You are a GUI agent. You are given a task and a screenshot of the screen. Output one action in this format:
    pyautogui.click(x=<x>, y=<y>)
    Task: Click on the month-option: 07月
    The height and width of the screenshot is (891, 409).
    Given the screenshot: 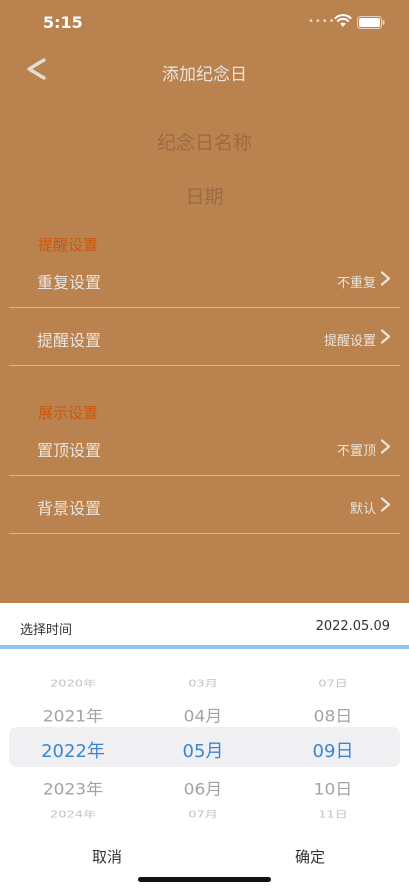 What is the action you would take?
    pyautogui.click(x=203, y=814)
    